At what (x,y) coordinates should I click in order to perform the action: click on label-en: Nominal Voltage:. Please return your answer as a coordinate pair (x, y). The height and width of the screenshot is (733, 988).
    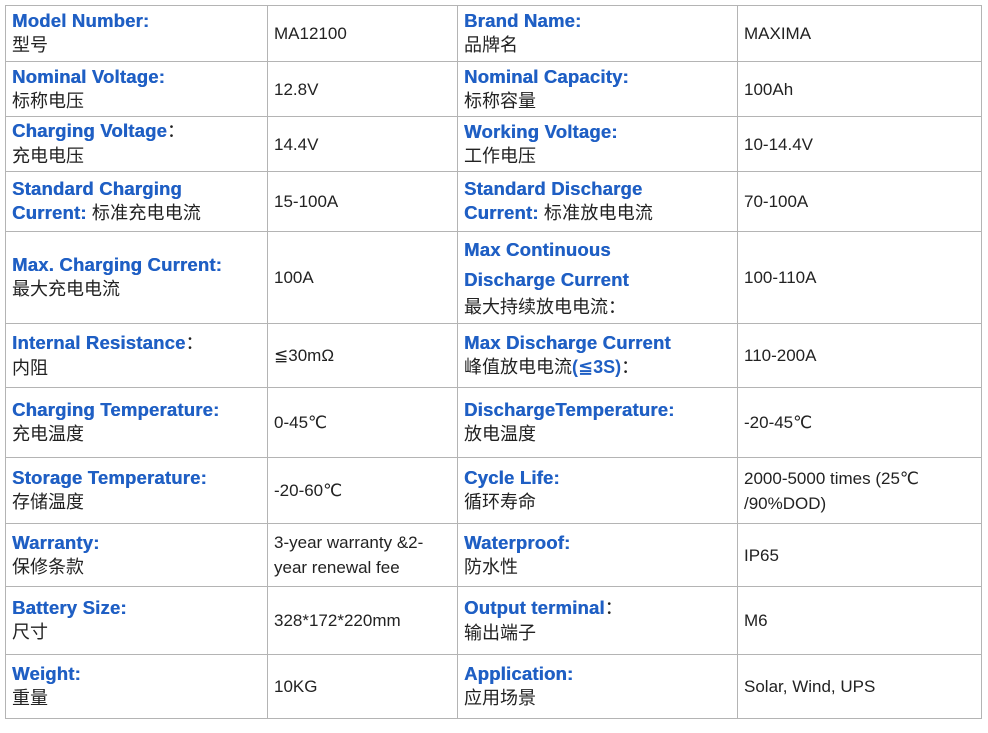
    Looking at the image, I should click on (88, 76).